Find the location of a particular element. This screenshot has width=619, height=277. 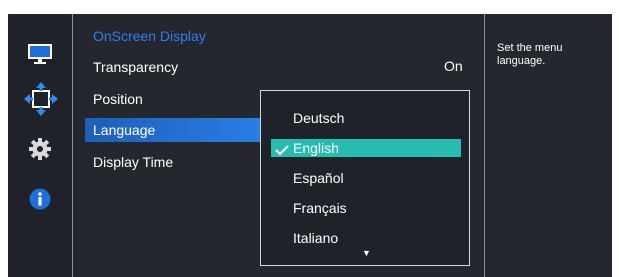

menu-item-label: Position is located at coordinates (118, 99).